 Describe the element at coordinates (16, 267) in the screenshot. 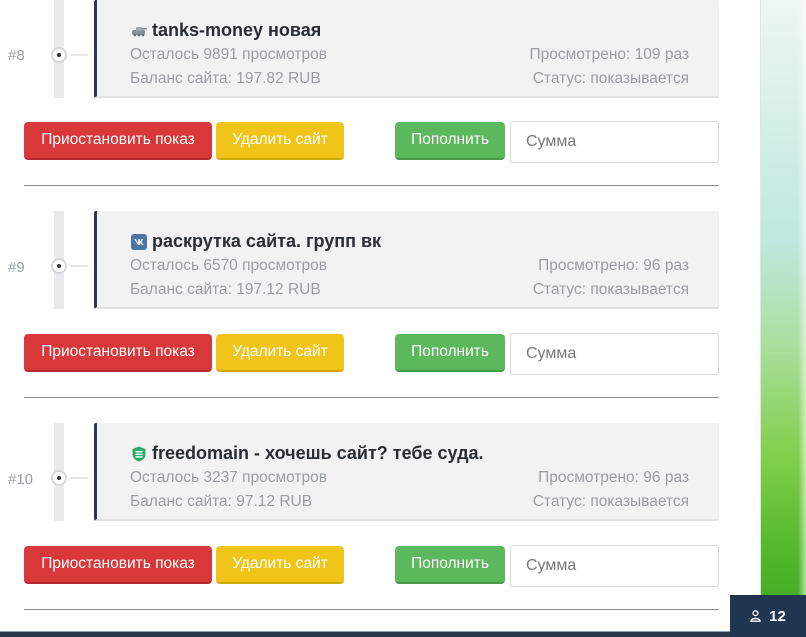

I see `entry-number: #9` at that location.